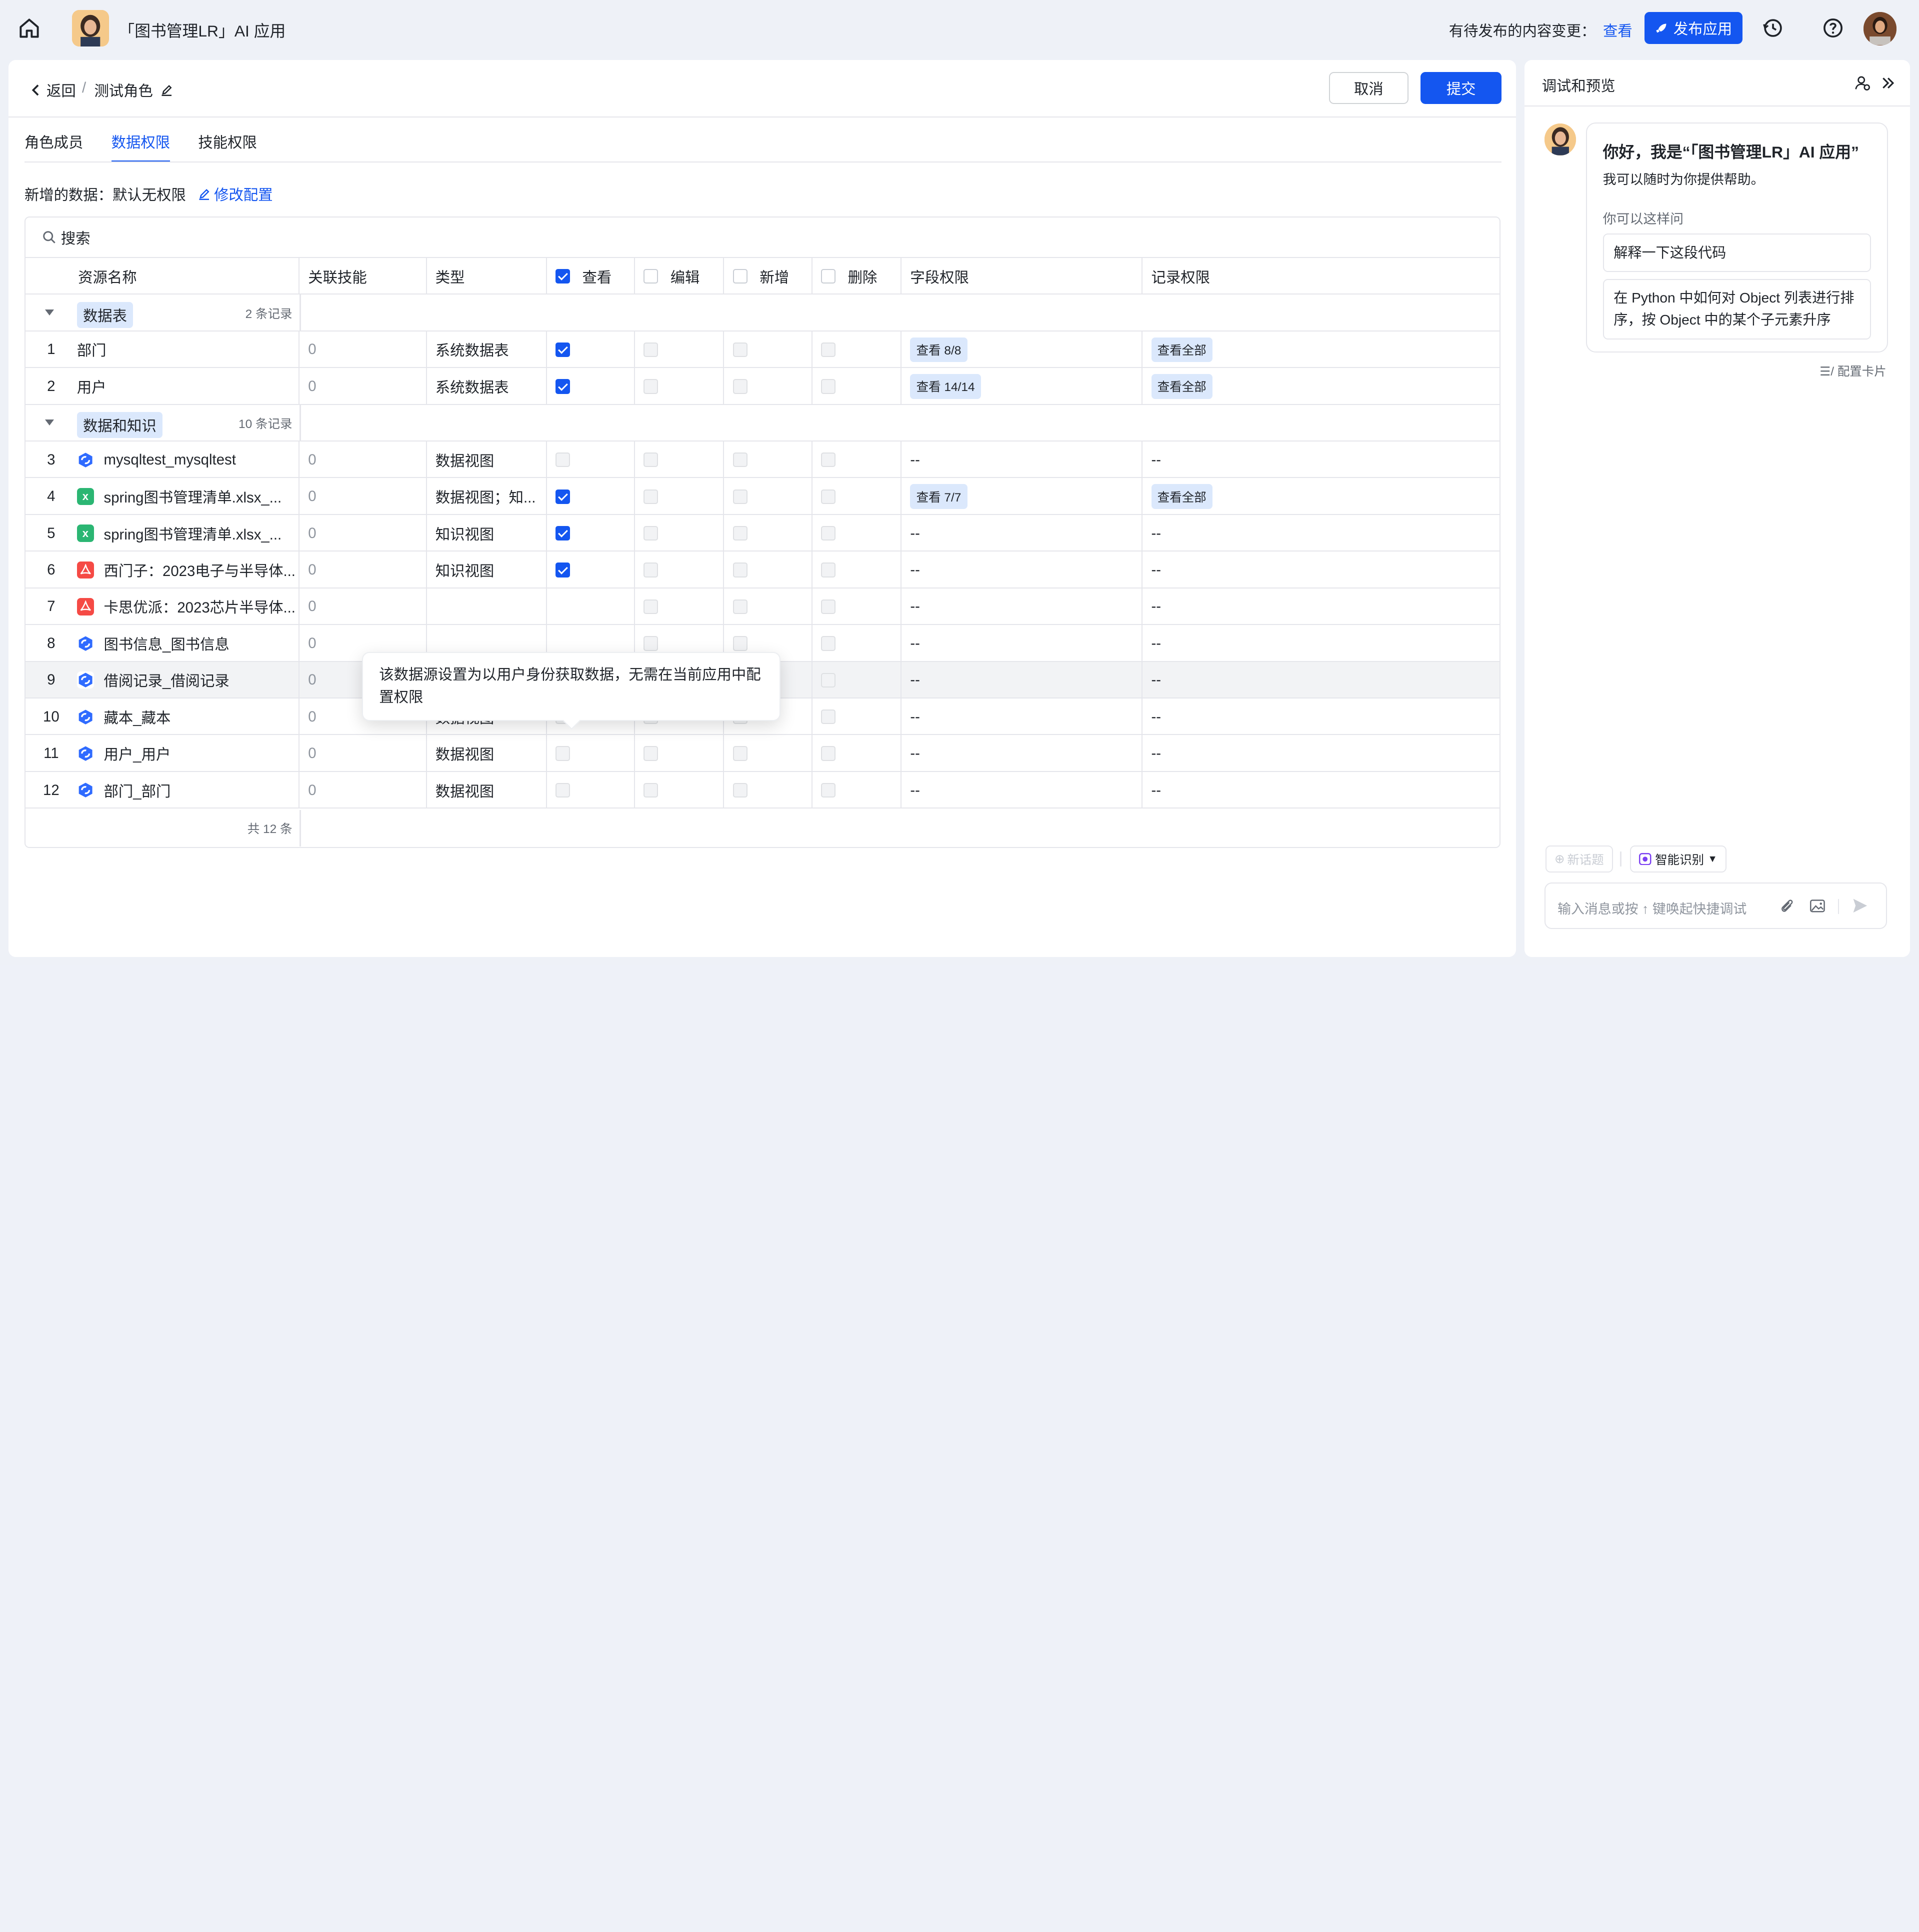  What do you see at coordinates (156, 459) in the screenshot?
I see `resource-name: mysqltest_mysqltest` at bounding box center [156, 459].